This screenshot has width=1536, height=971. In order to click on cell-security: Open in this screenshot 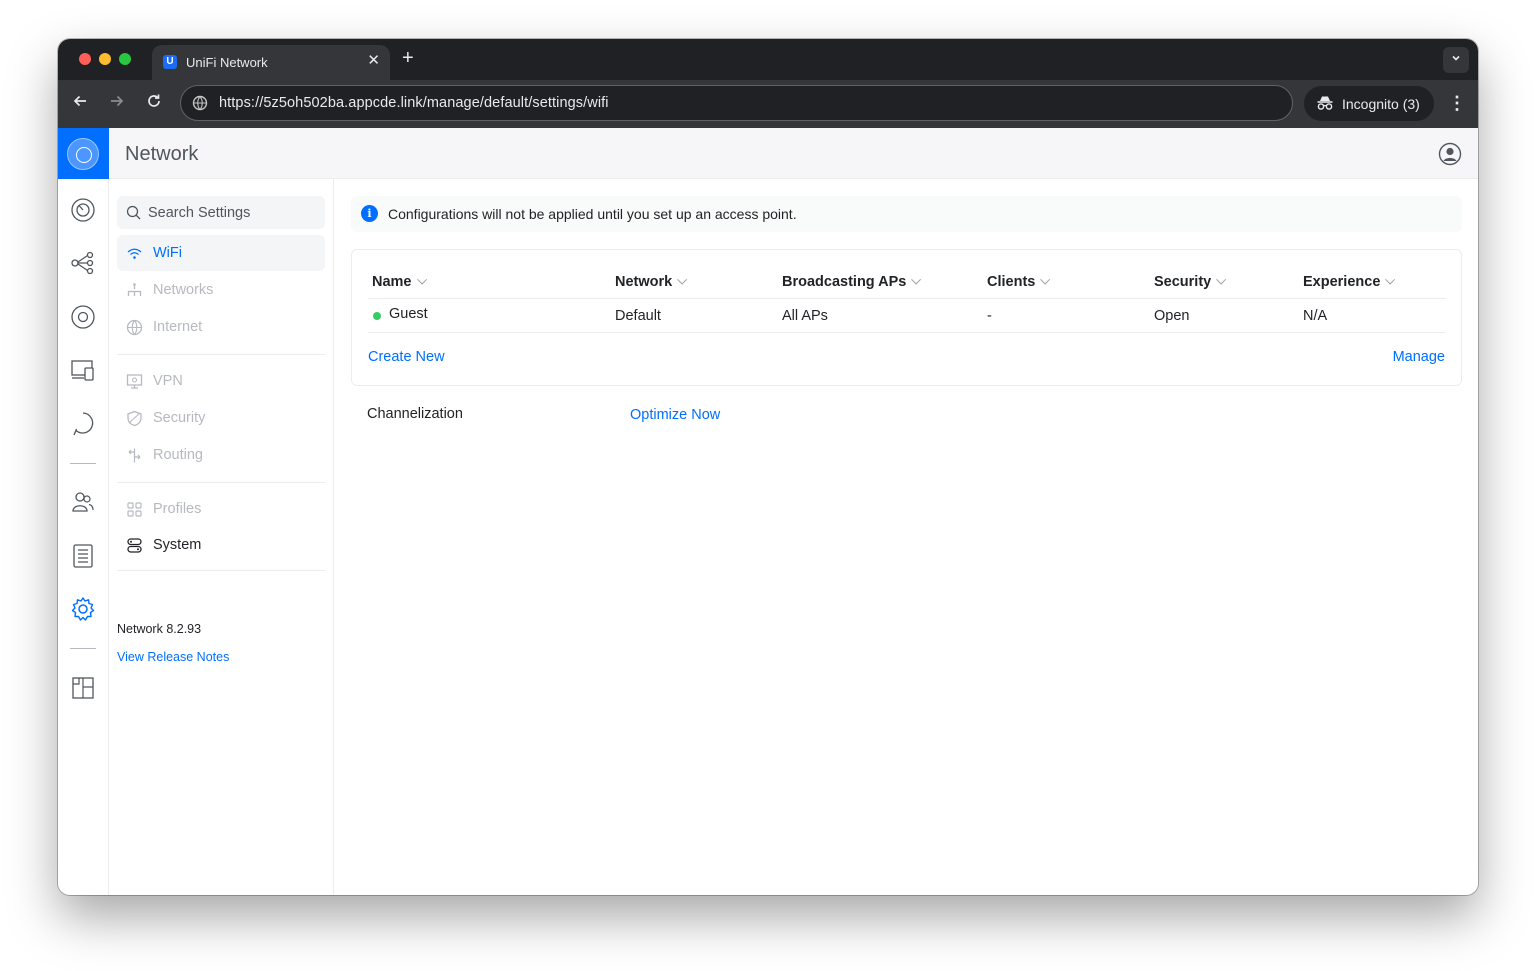, I will do `click(1172, 316)`.